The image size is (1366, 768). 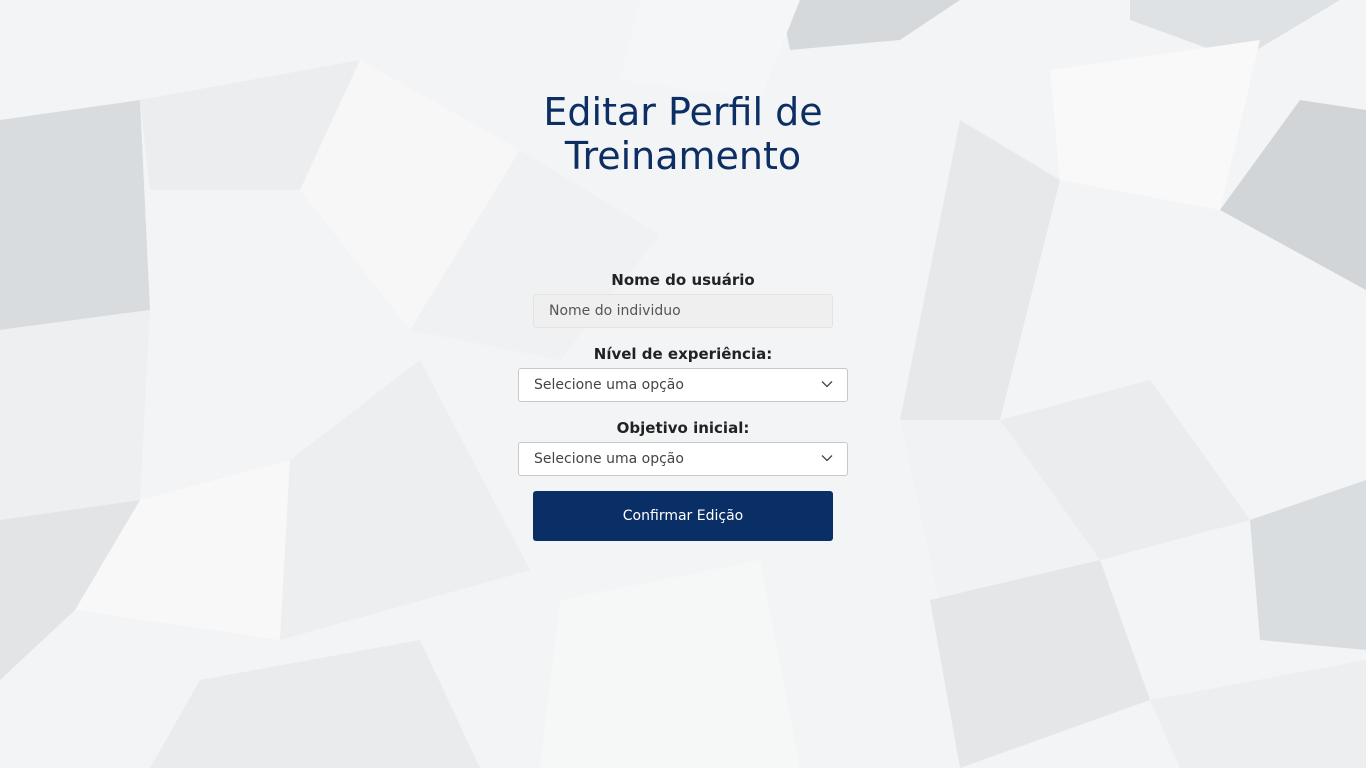 What do you see at coordinates (683, 428) in the screenshot?
I see `initial-goal-label: Objetivo inicial:` at bounding box center [683, 428].